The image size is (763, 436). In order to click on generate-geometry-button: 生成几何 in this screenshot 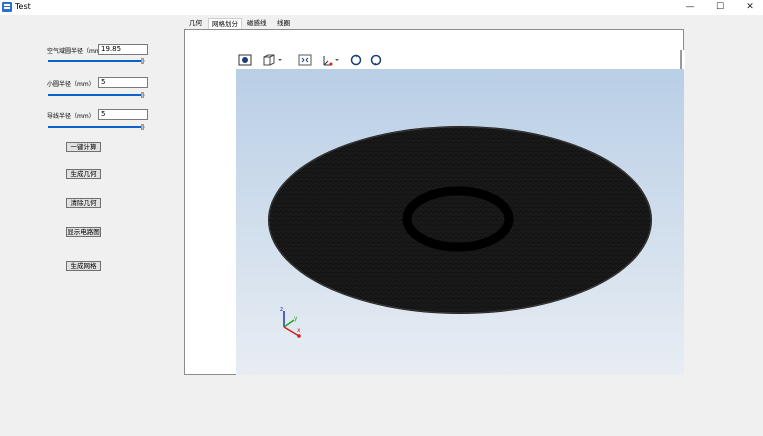, I will do `click(83, 174)`.